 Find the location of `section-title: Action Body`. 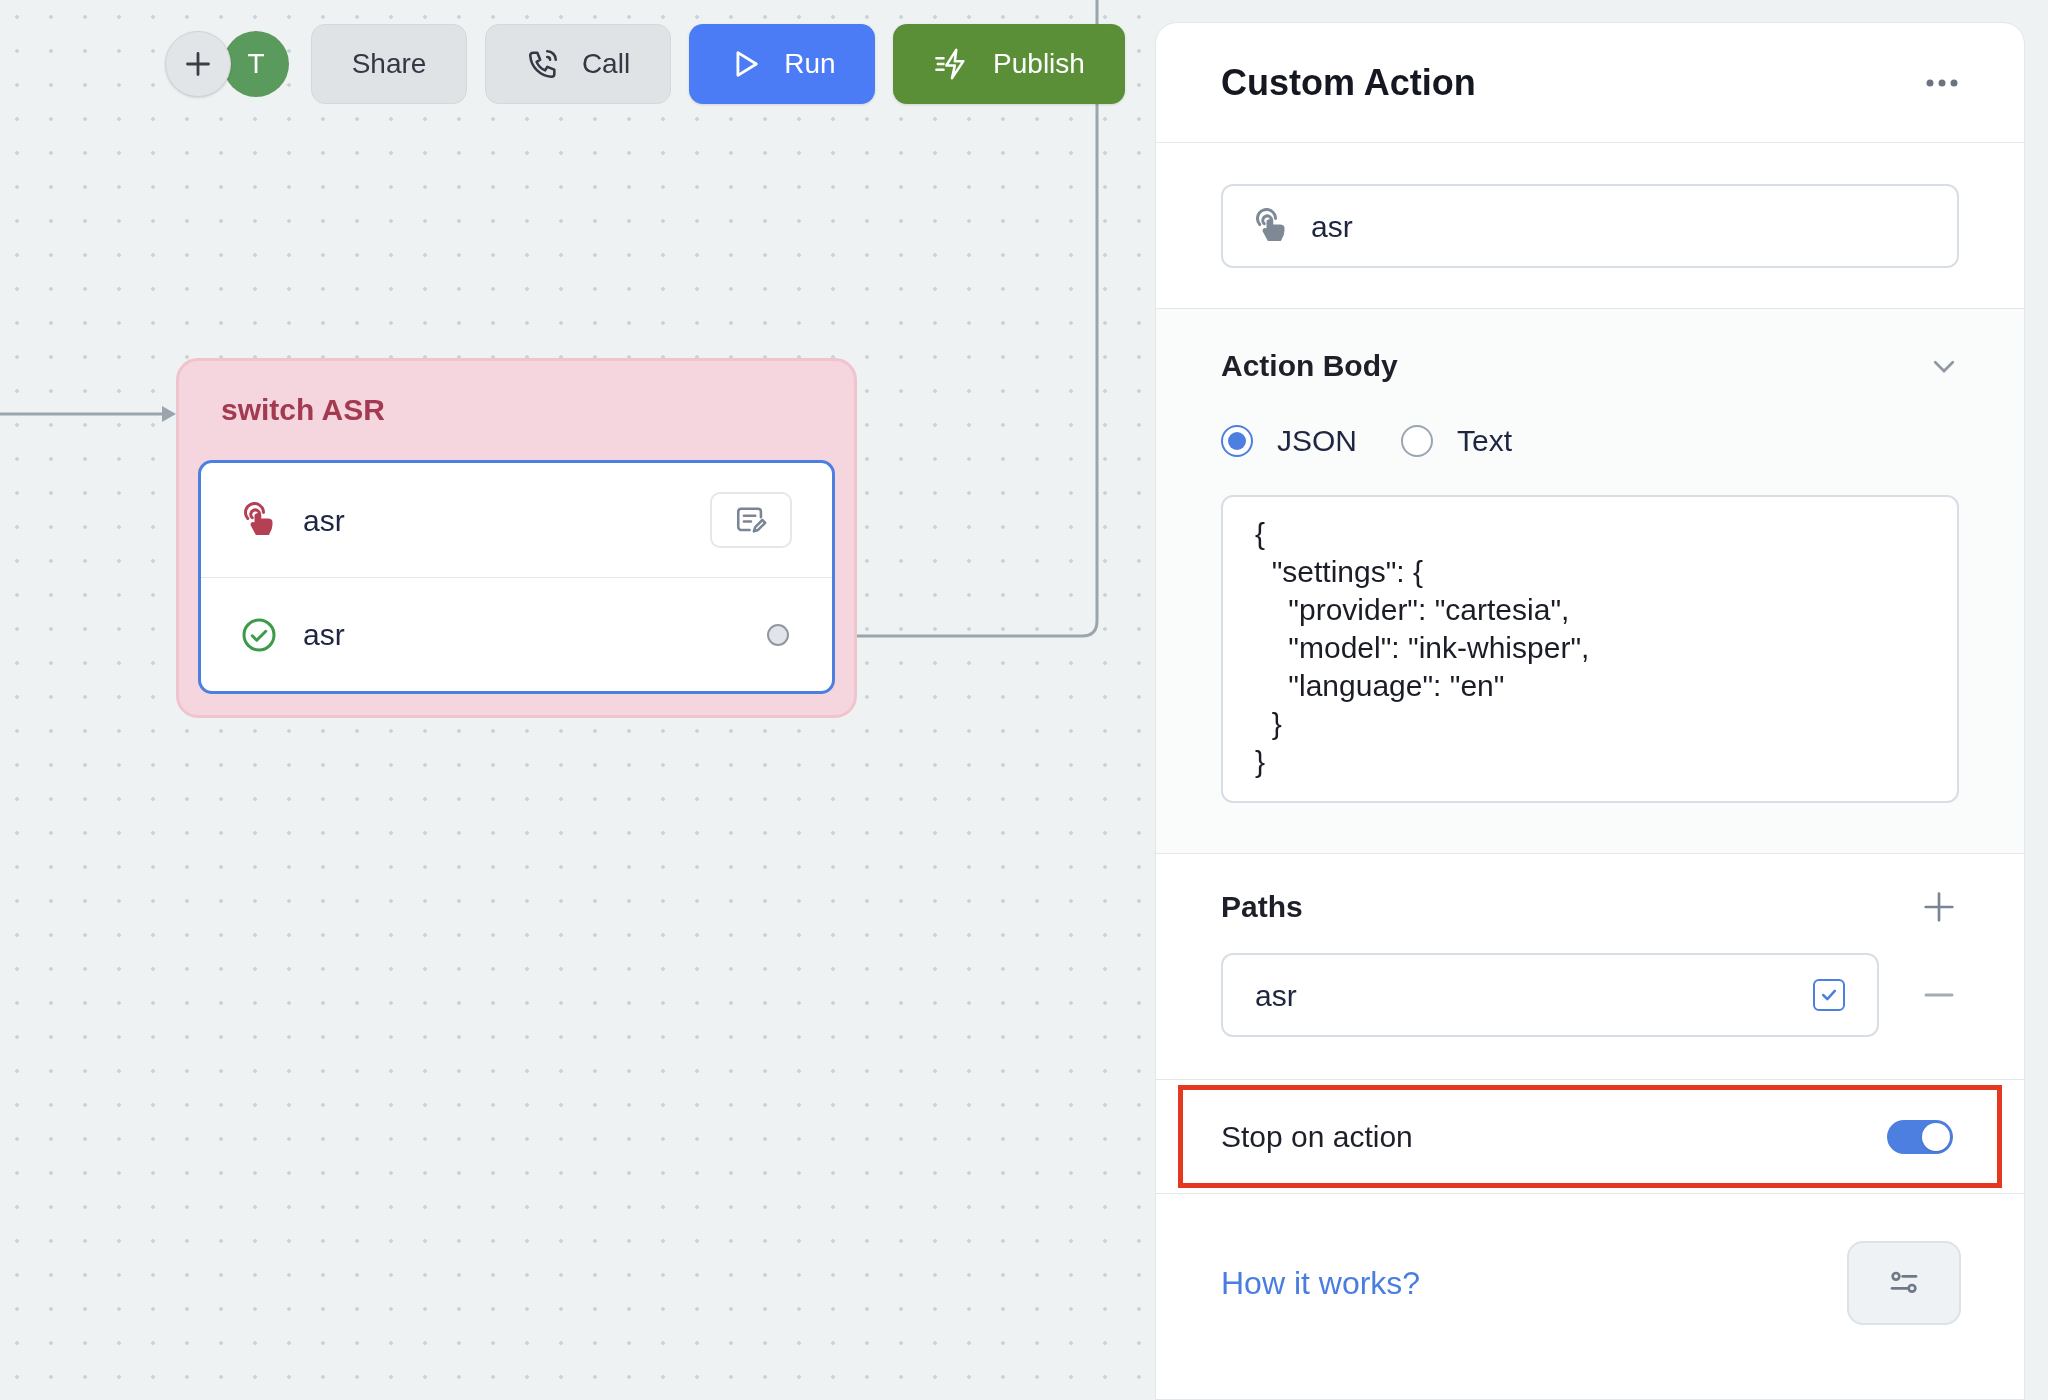

section-title: Action Body is located at coordinates (1309, 366).